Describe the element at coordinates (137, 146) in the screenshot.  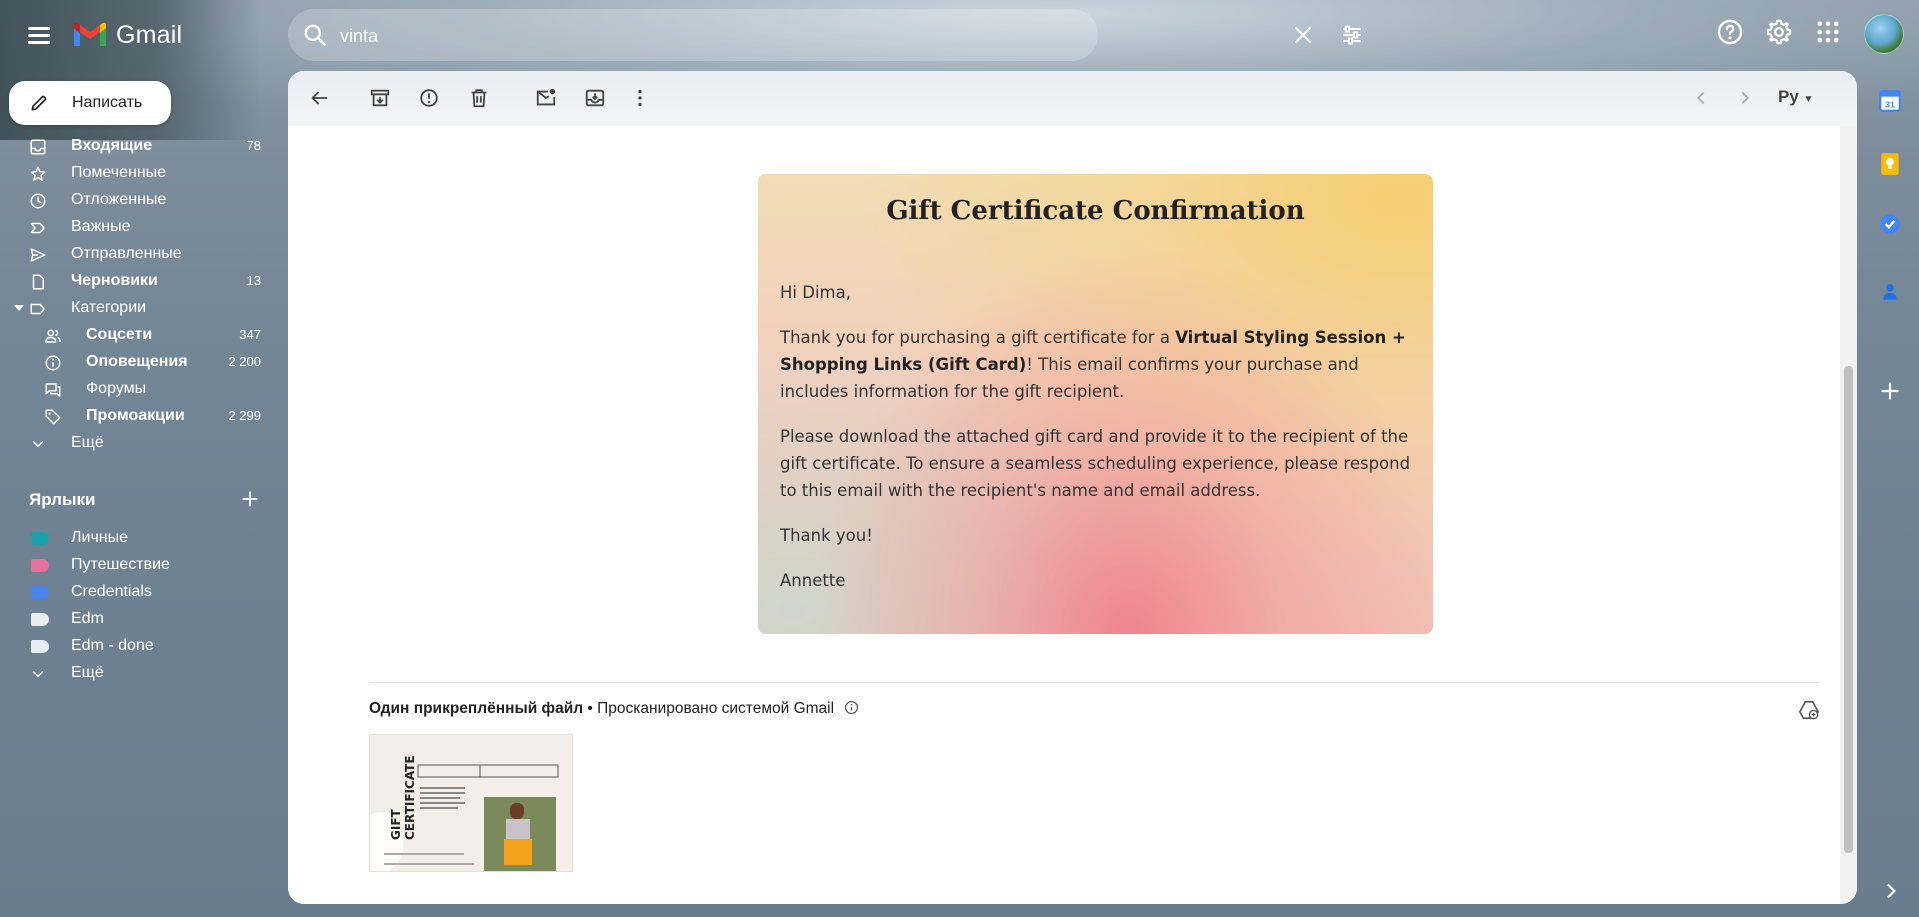
I see `sidebar-item-inbox: Входящие 78` at that location.